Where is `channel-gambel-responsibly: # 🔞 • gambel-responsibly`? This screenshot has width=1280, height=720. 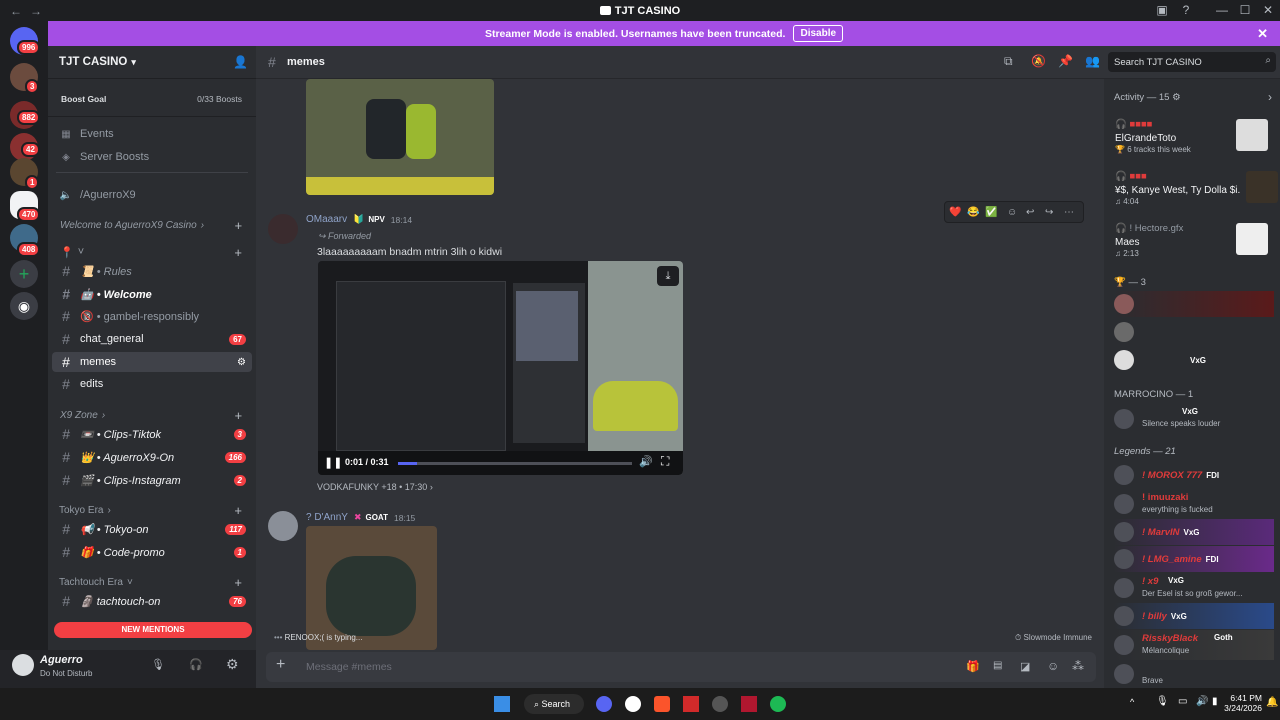
channel-gambel-responsibly: # 🔞 • gambel-responsibly is located at coordinates (152, 316).